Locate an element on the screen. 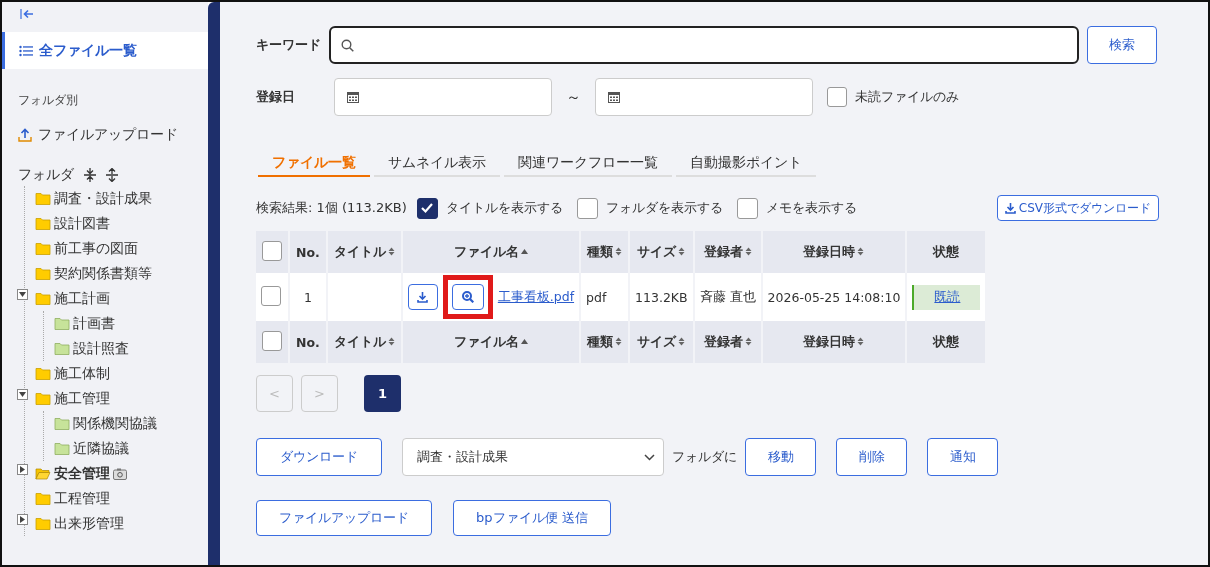 The width and height of the screenshot is (1210, 567). page-button: 1 is located at coordinates (382, 393).